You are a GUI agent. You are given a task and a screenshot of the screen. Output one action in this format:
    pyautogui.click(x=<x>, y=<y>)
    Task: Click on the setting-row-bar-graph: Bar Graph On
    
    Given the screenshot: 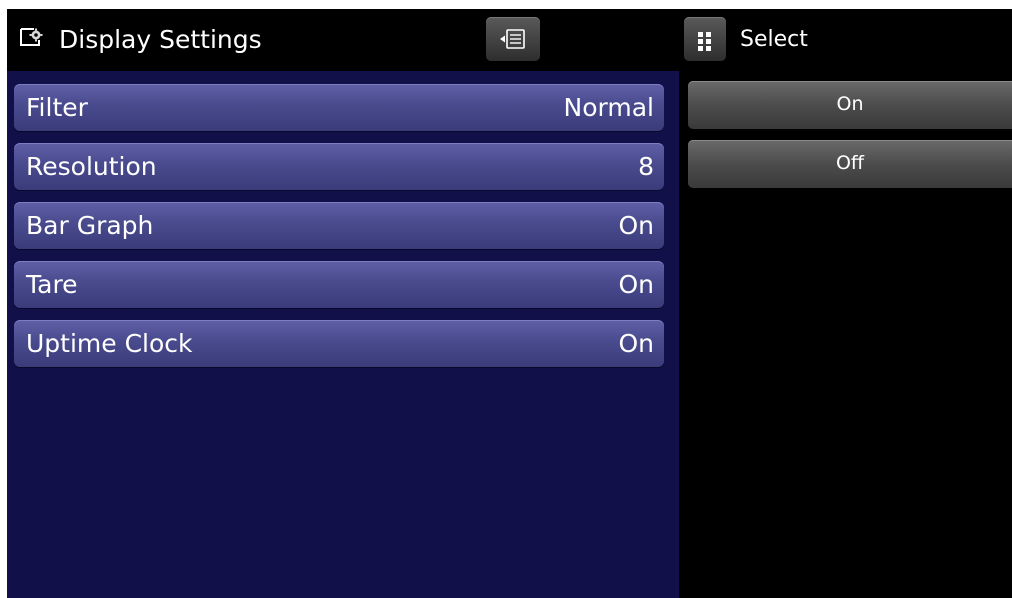 What is the action you would take?
    pyautogui.click(x=339, y=225)
    